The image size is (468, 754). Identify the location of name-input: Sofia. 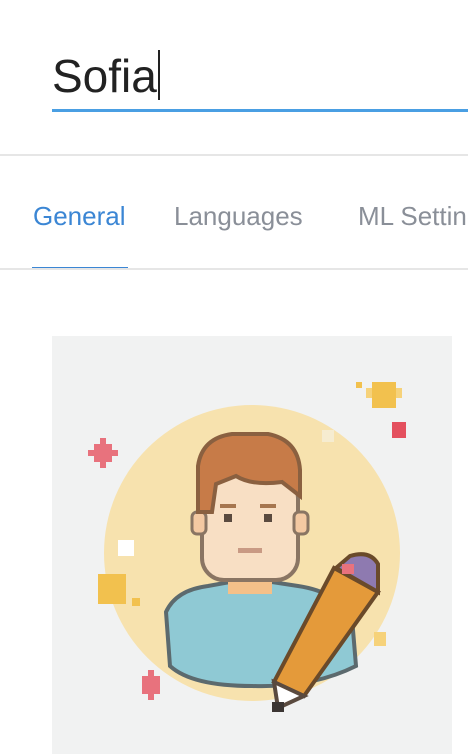
(106, 76).